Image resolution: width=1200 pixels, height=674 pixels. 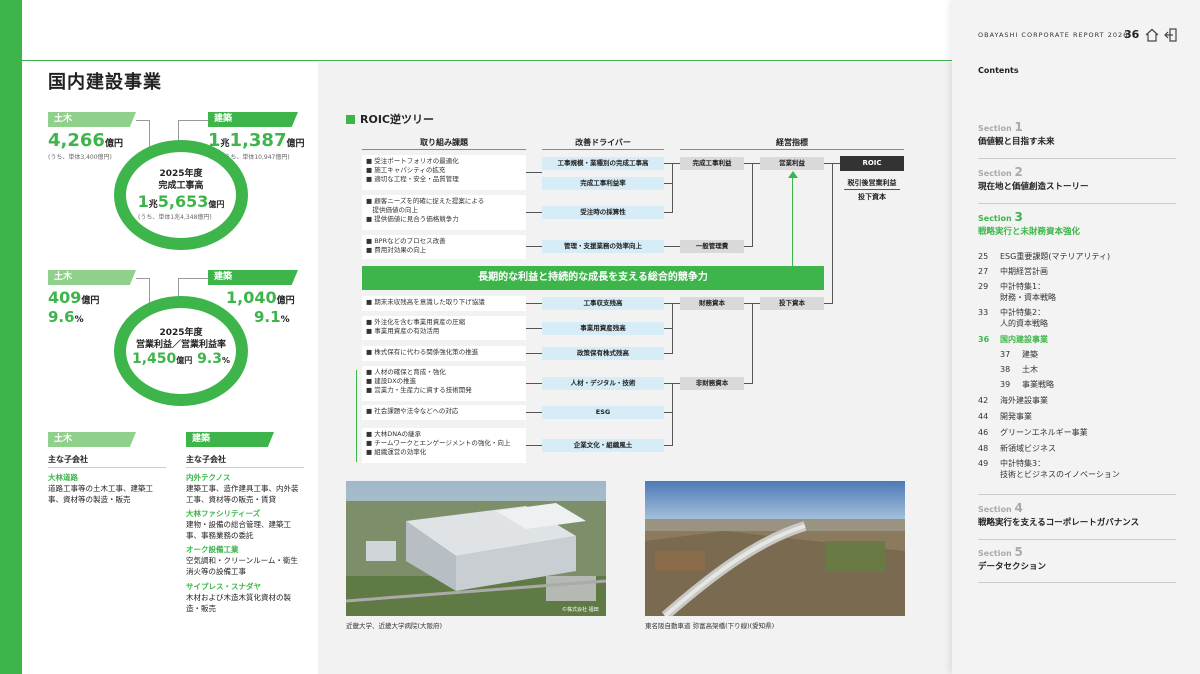 What do you see at coordinates (80, 157) in the screenshot?
I see `civil-orders-note: (うち、単体3,400億円)` at bounding box center [80, 157].